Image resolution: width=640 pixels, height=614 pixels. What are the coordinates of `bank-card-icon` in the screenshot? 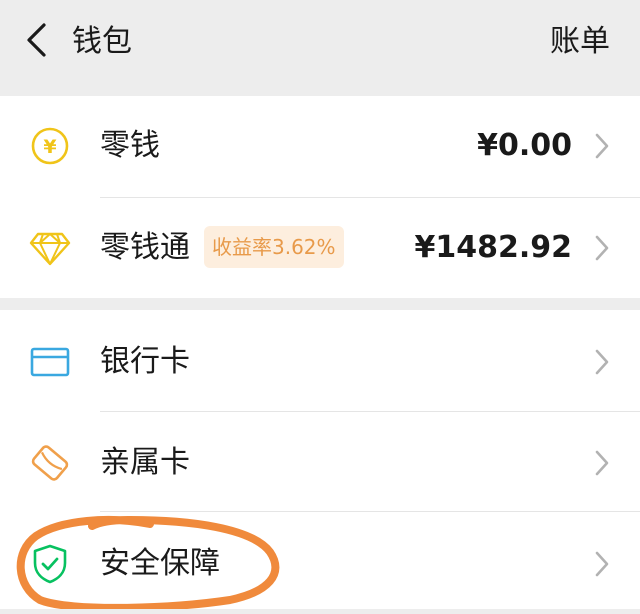 It's located at (50, 362).